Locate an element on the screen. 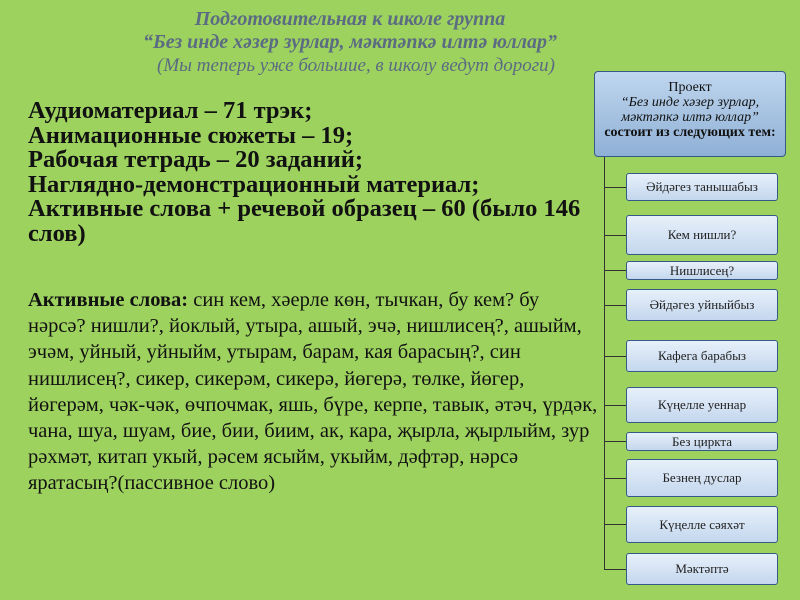 This screenshot has height=600, width=800. topic-item: Күңелле уеннар is located at coordinates (702, 405).